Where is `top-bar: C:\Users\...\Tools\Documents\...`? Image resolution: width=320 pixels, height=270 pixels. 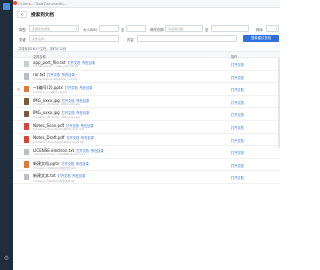
top-bar: C:\Users\...\Tools\Documents\... is located at coordinates (146, 4).